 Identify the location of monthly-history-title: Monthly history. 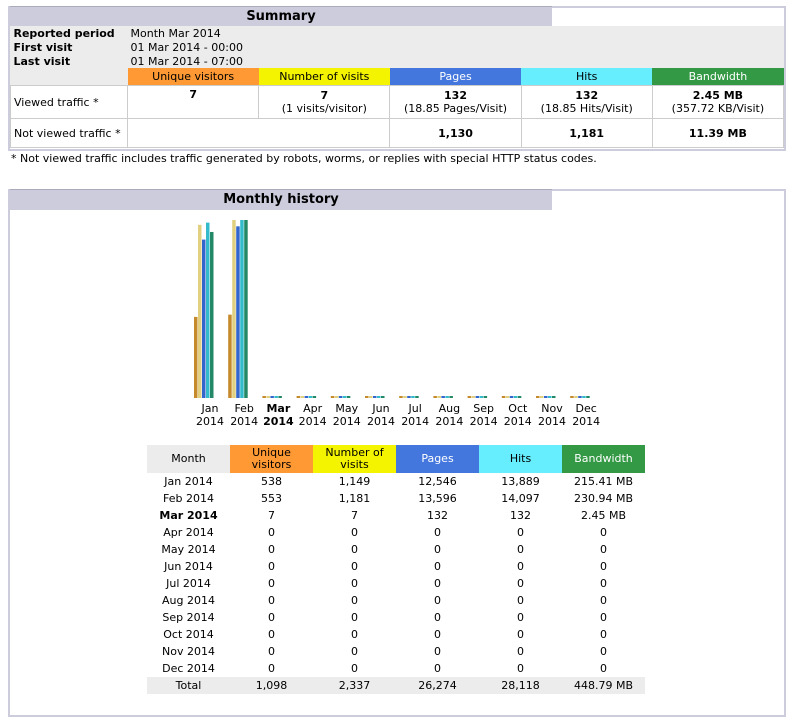
(281, 199).